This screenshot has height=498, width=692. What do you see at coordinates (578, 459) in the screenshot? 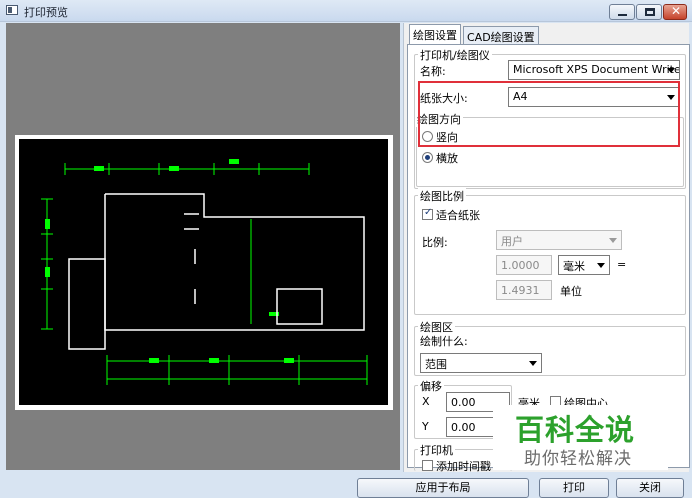
I see `watermark-subtitle: 助你轻松解决` at bounding box center [578, 459].